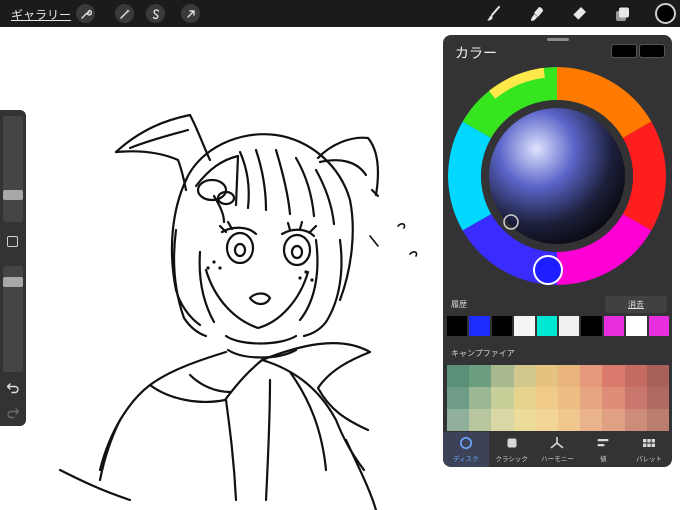 The width and height of the screenshot is (680, 510). I want to click on wrench-icon, so click(85, 13).